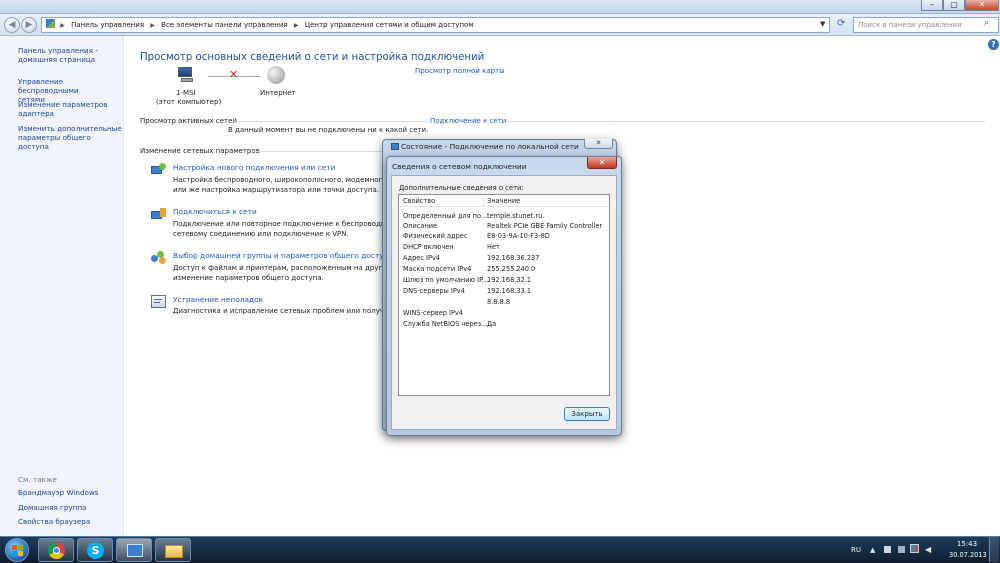 This screenshot has width=1000, height=563. I want to click on minimize-button: –, so click(932, 5).